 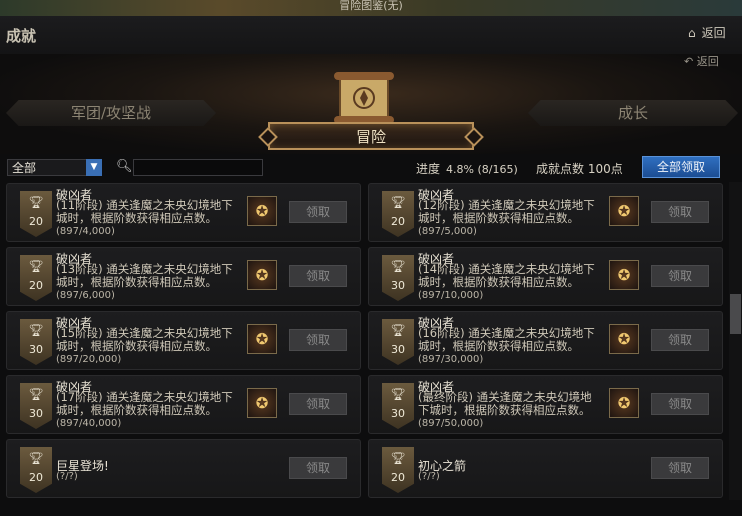 I want to click on sub-back-button: ↶ 返回, so click(x=701, y=61).